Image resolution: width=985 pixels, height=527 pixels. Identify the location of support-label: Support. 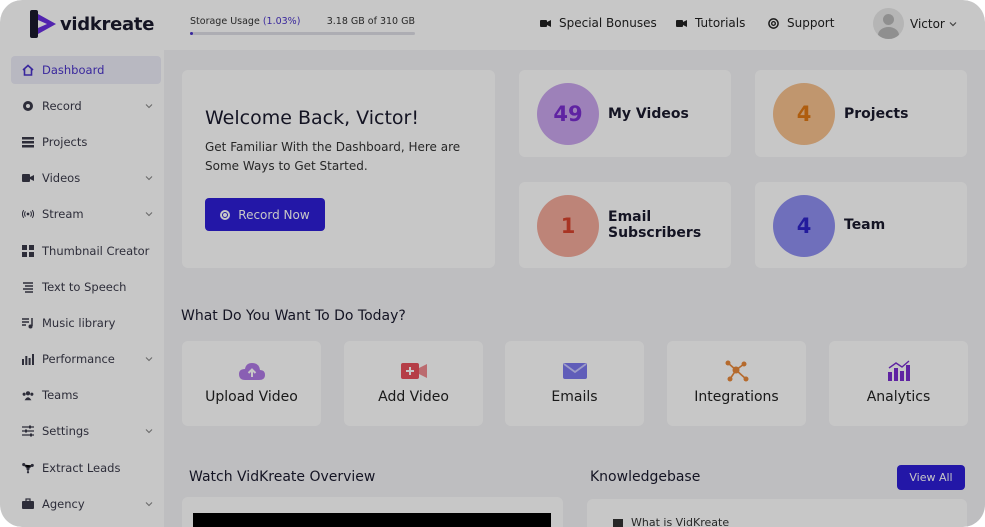
(811, 23).